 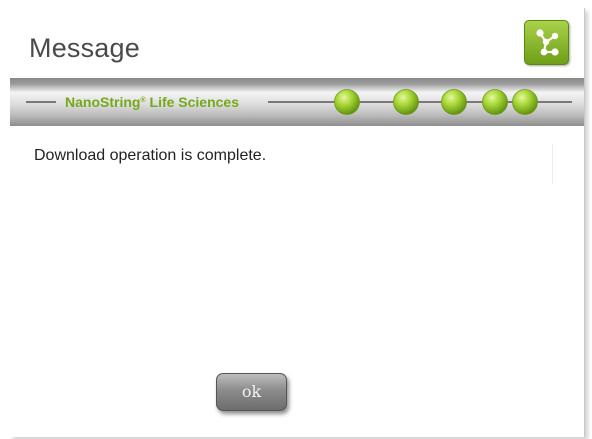 I want to click on brand-name-main: NanoString, so click(x=103, y=102).